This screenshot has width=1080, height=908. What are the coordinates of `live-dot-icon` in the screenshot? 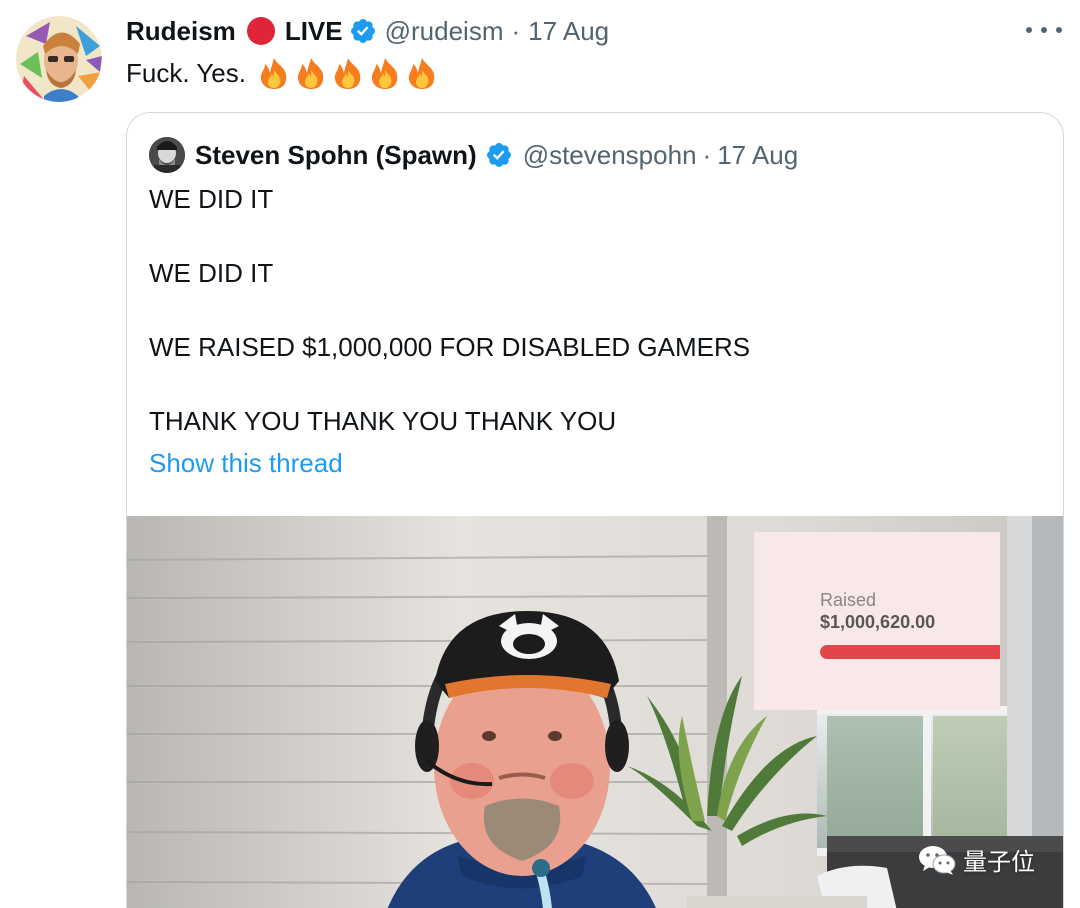 It's located at (260, 31).